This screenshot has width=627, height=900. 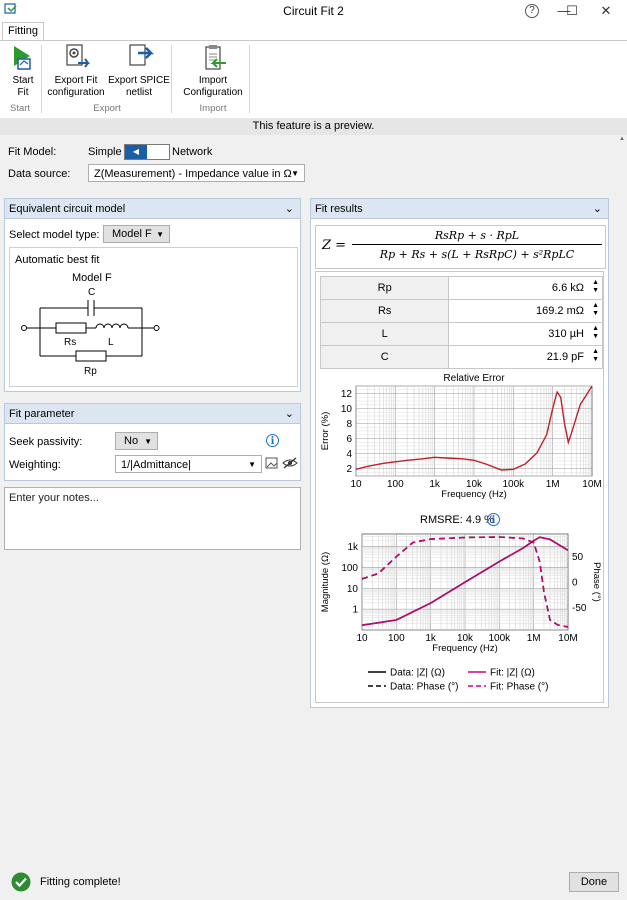 I want to click on done-button: Done, so click(x=594, y=882).